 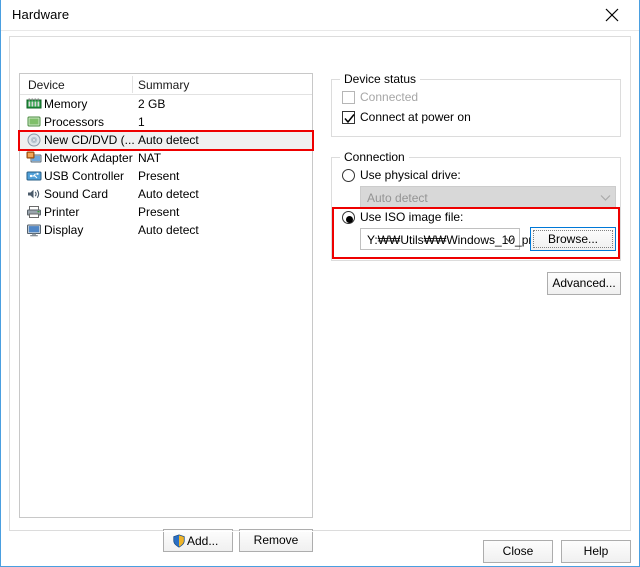 I want to click on page-title: Hardware, so click(x=41, y=14).